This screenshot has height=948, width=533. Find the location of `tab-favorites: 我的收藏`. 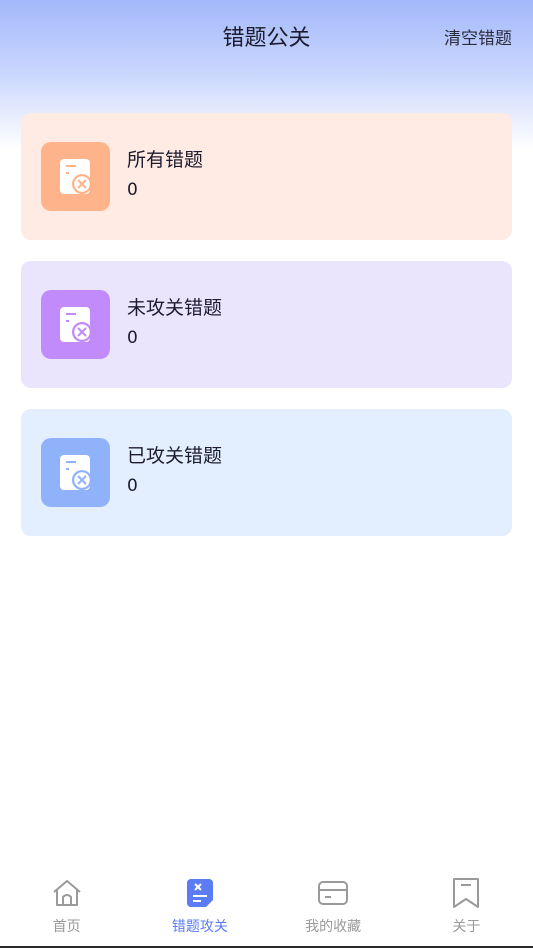

tab-favorites: 我的收藏 is located at coordinates (333, 909).